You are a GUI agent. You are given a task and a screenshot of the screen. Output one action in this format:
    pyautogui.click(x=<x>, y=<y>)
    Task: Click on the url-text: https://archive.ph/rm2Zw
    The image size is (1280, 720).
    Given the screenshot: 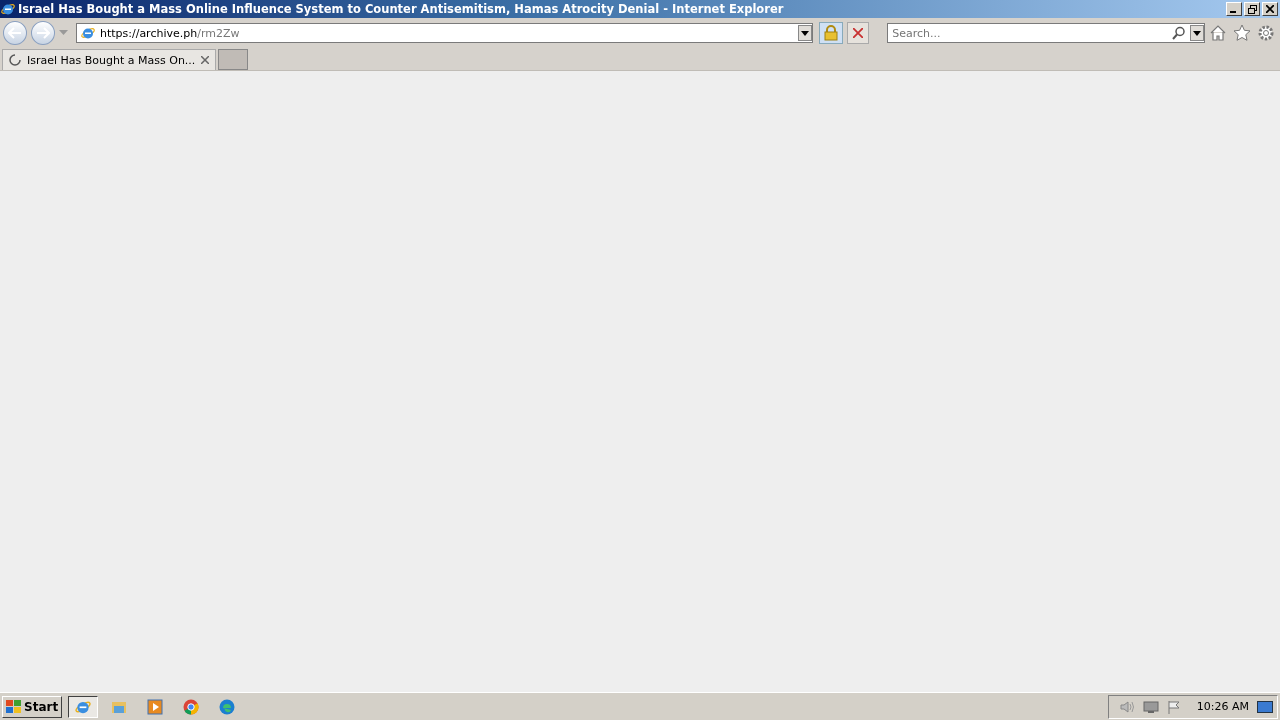 What is the action you would take?
    pyautogui.click(x=170, y=33)
    